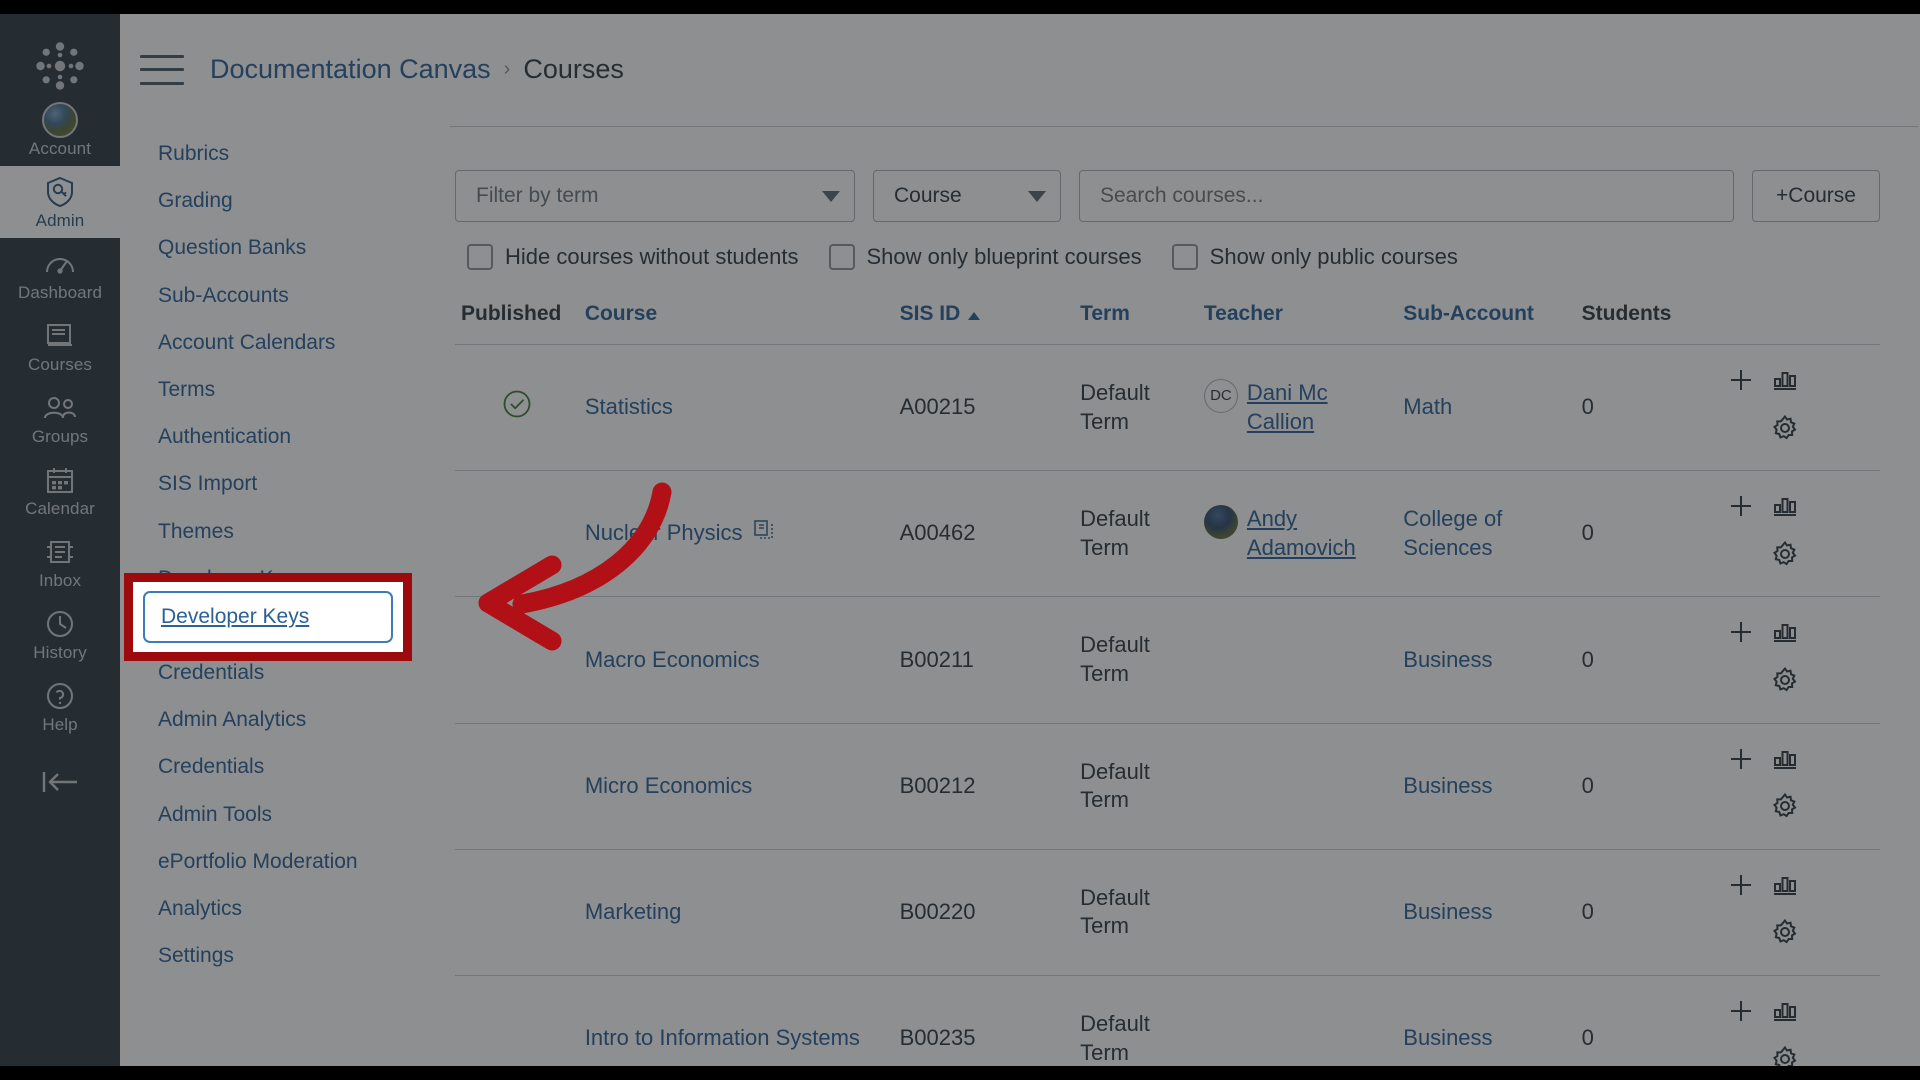 Image resolution: width=1920 pixels, height=1080 pixels. Describe the element at coordinates (60, 274) in the screenshot. I see `sidebar-item-dashboard: Dashboard` at that location.